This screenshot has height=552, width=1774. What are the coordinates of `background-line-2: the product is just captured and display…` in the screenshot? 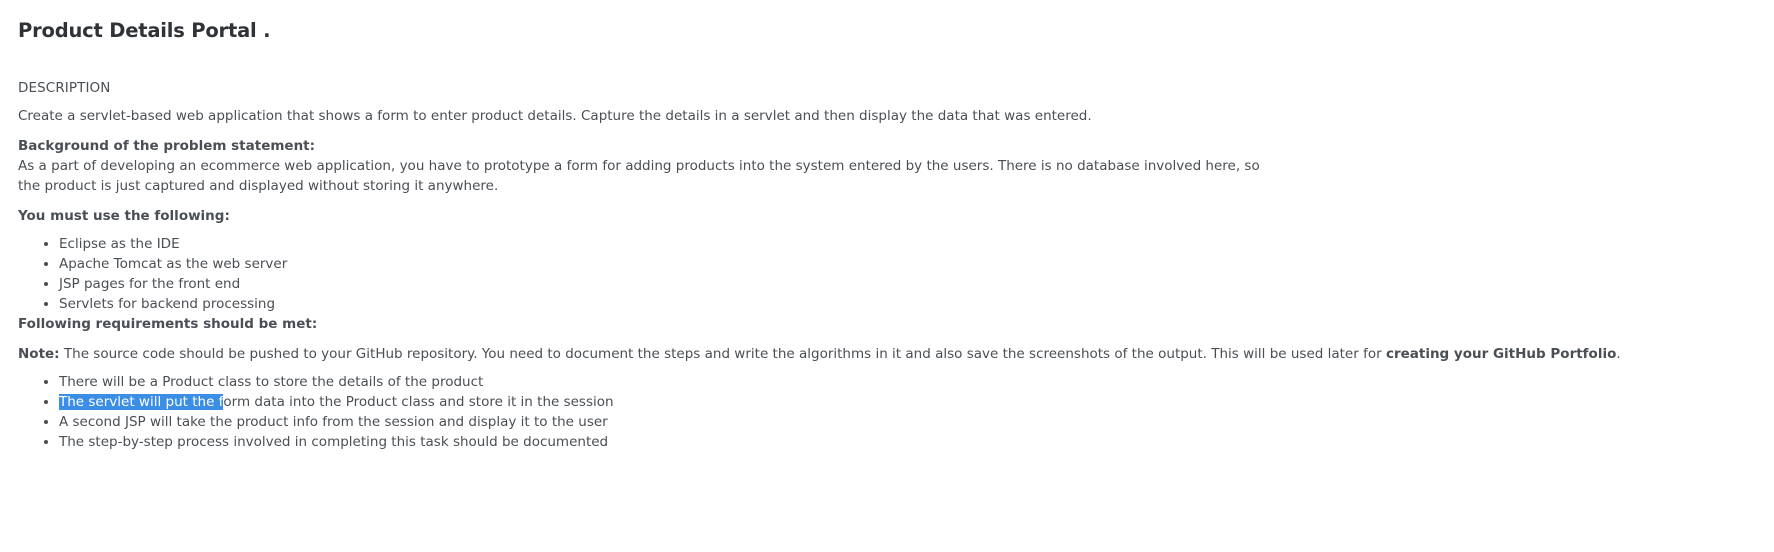 It's located at (258, 186).